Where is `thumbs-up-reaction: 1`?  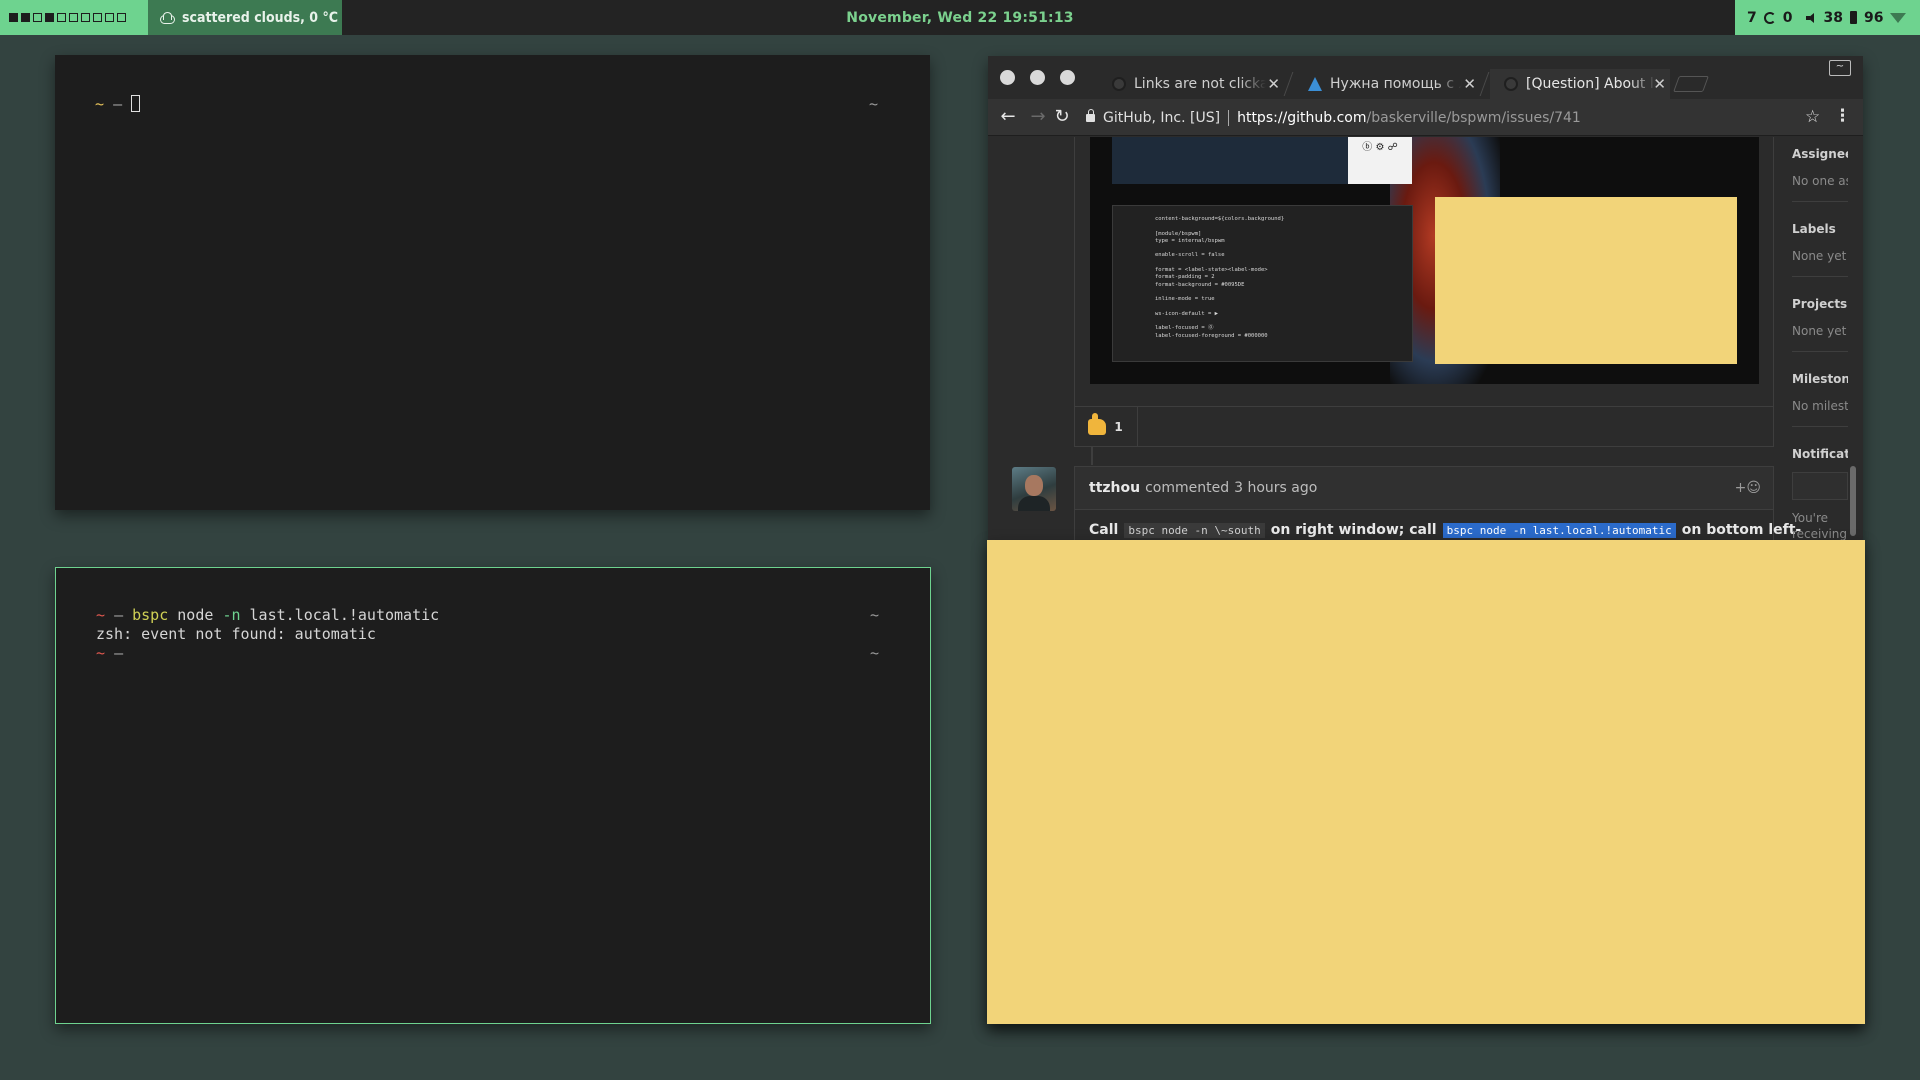
thumbs-up-reaction: 1 is located at coordinates (1106, 427).